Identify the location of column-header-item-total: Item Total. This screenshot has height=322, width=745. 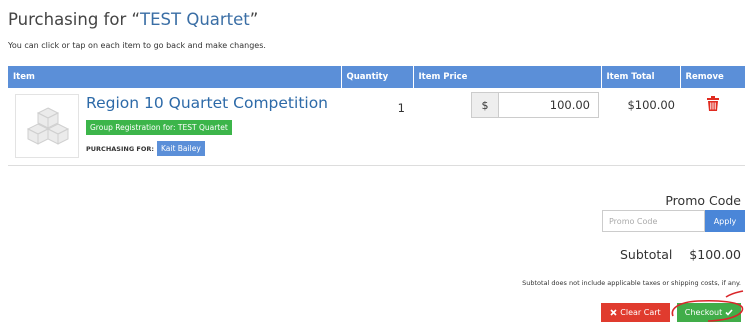
(641, 77).